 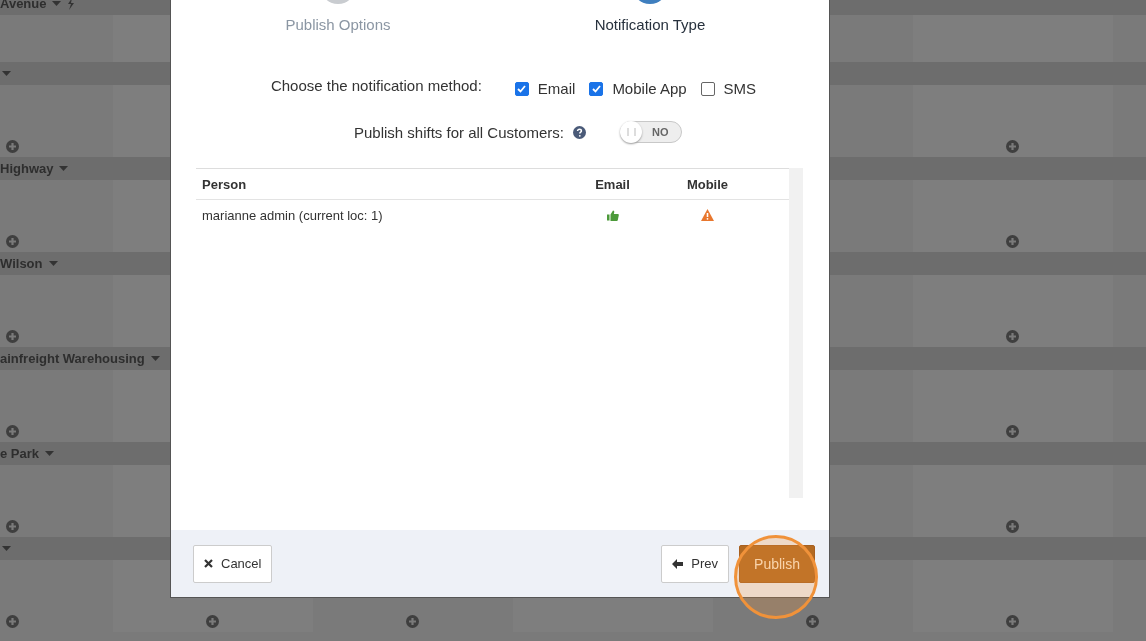 What do you see at coordinates (707, 215) in the screenshot?
I see `warning-icon` at bounding box center [707, 215].